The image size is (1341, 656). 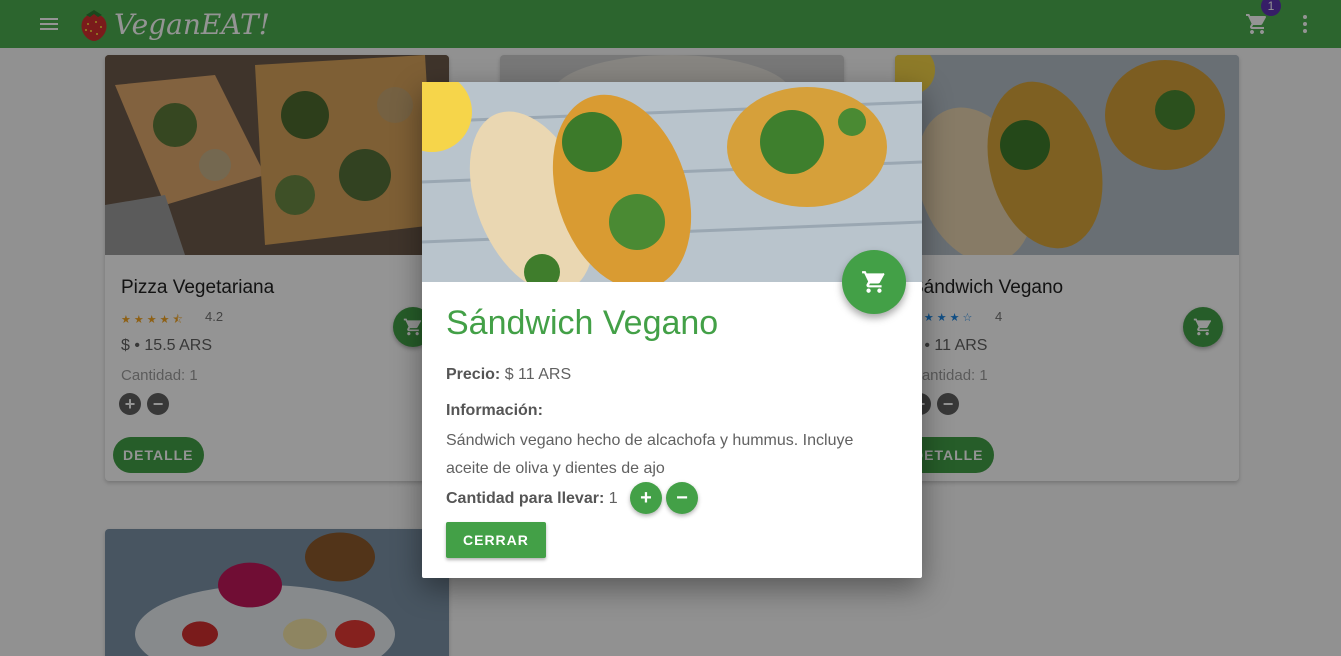 I want to click on add-to-cart-button, so click(x=874, y=282).